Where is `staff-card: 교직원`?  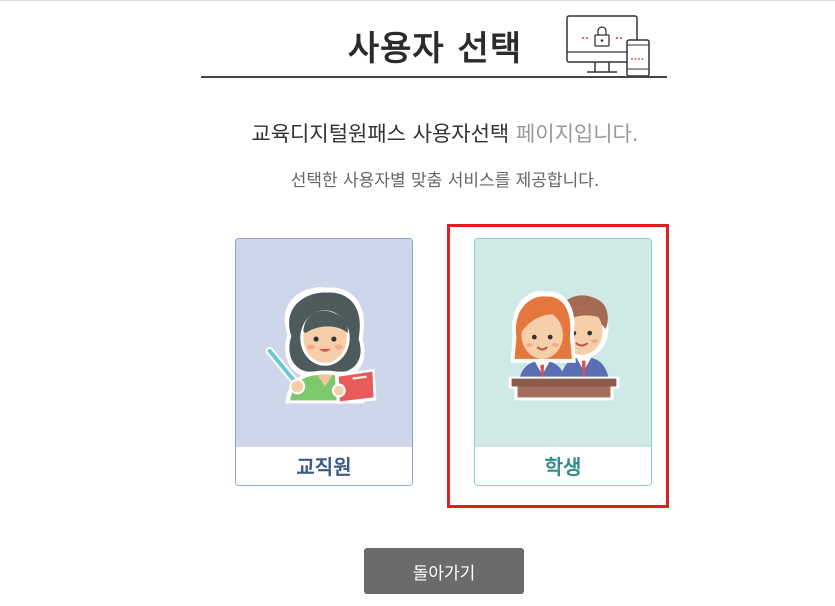
staff-card: 교직원 is located at coordinates (324, 362).